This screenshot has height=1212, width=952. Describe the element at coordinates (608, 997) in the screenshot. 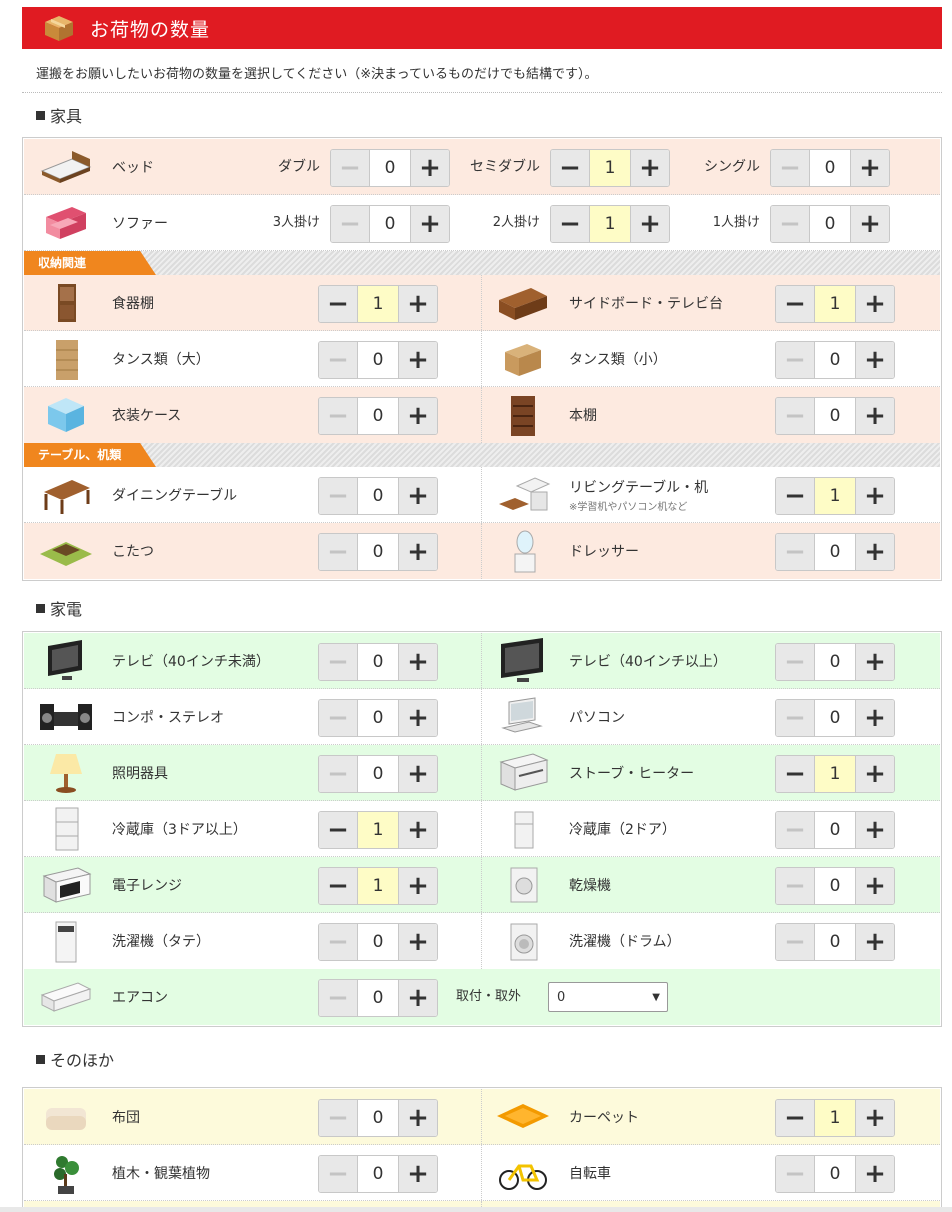

I see `aircon-install-select: 0 ▼` at that location.